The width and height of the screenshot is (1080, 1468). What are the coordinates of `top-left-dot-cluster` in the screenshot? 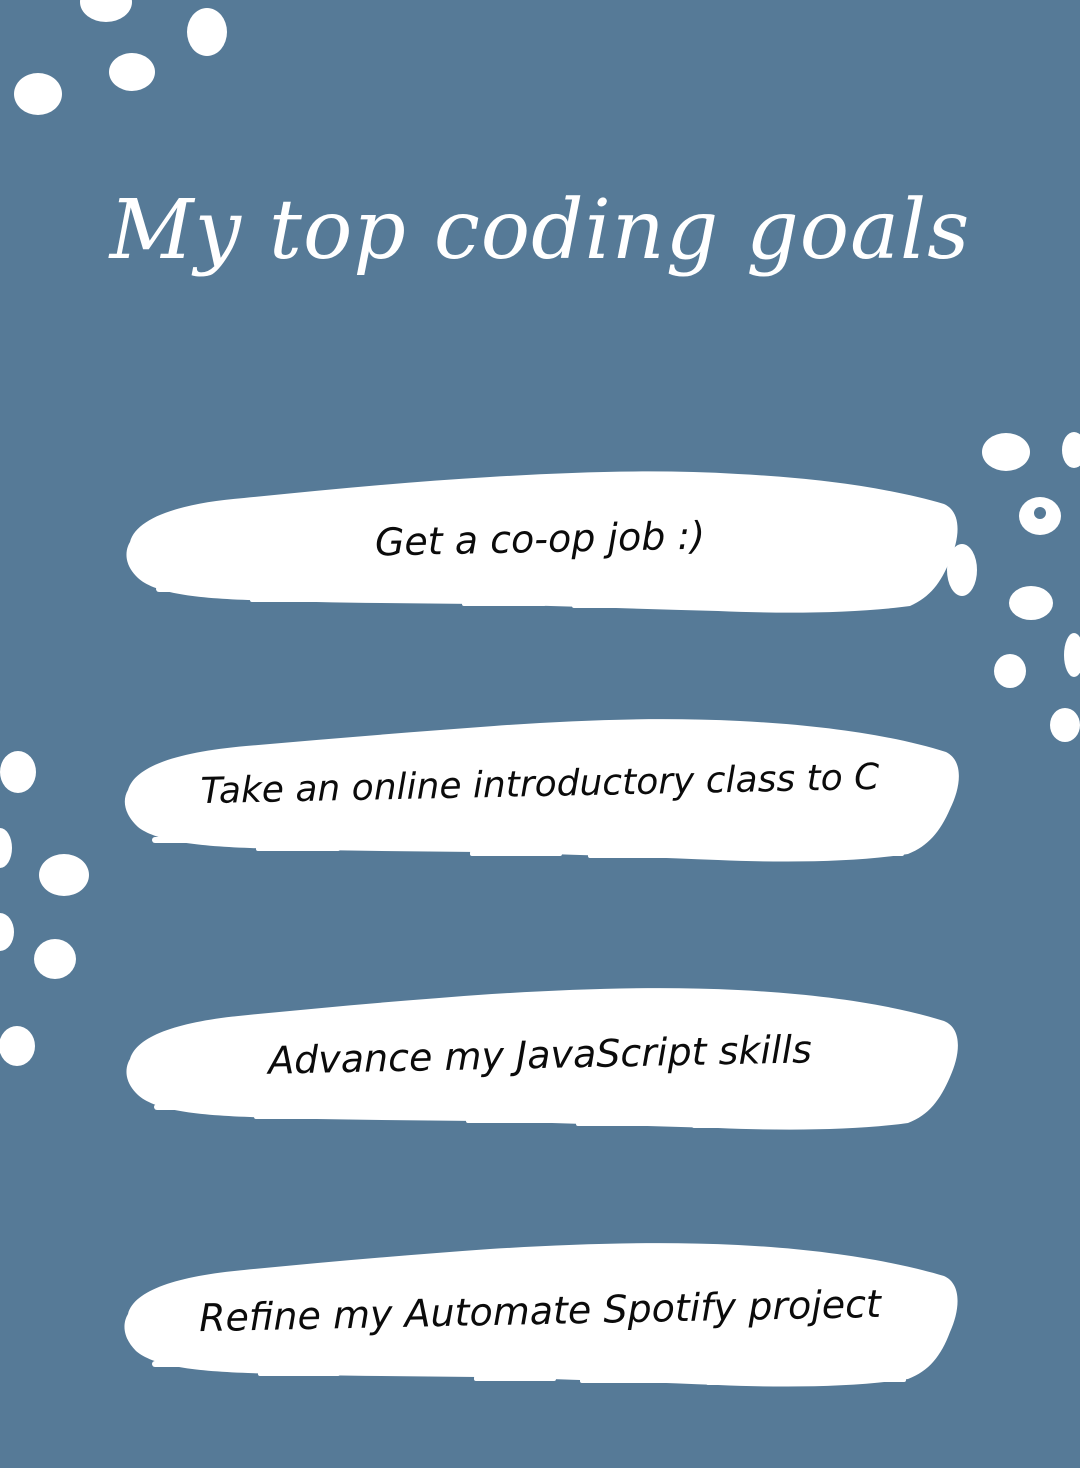 It's located at (120, 57).